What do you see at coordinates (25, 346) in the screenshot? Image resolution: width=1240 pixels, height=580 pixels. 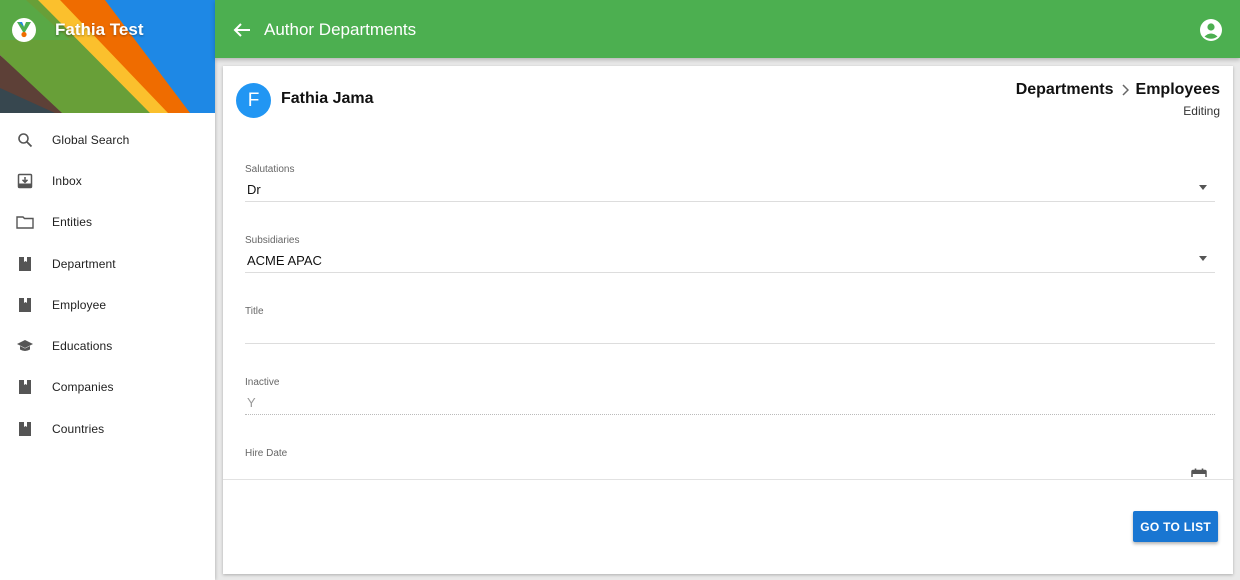 I see `school-icon` at bounding box center [25, 346].